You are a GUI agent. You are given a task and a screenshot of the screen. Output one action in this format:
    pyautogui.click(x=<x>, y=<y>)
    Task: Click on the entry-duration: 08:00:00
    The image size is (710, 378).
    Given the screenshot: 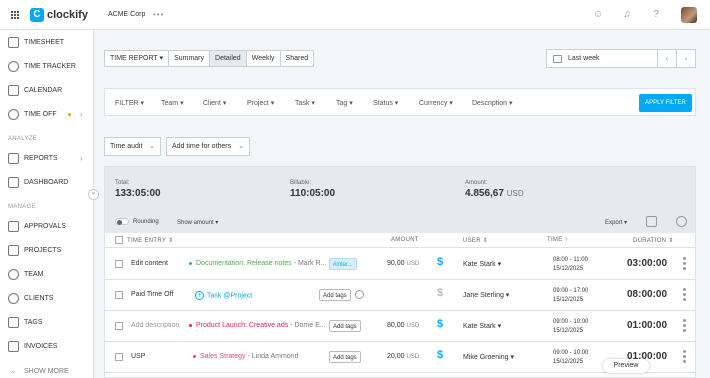 What is the action you would take?
    pyautogui.click(x=647, y=294)
    